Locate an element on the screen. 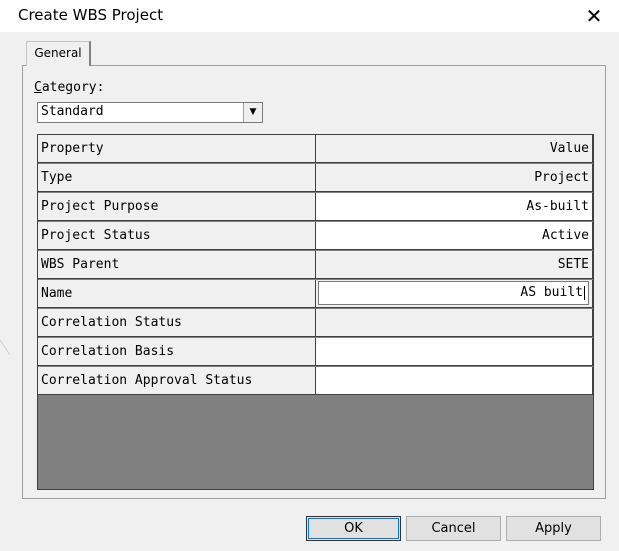 This screenshot has height=551, width=619. grid-row-correlation-status: Correlation Status is located at coordinates (315, 323).